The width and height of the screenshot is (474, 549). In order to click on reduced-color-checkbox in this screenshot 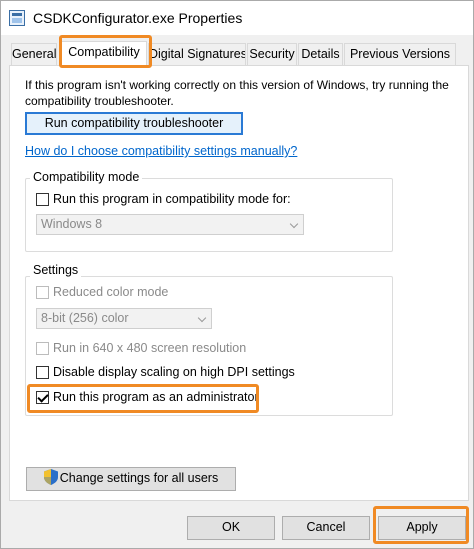, I will do `click(42, 292)`.